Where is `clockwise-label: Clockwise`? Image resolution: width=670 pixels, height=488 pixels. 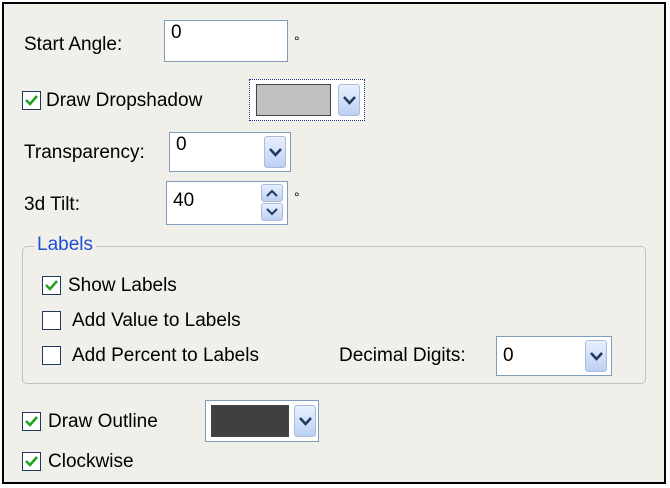 clockwise-label: Clockwise is located at coordinates (91, 461).